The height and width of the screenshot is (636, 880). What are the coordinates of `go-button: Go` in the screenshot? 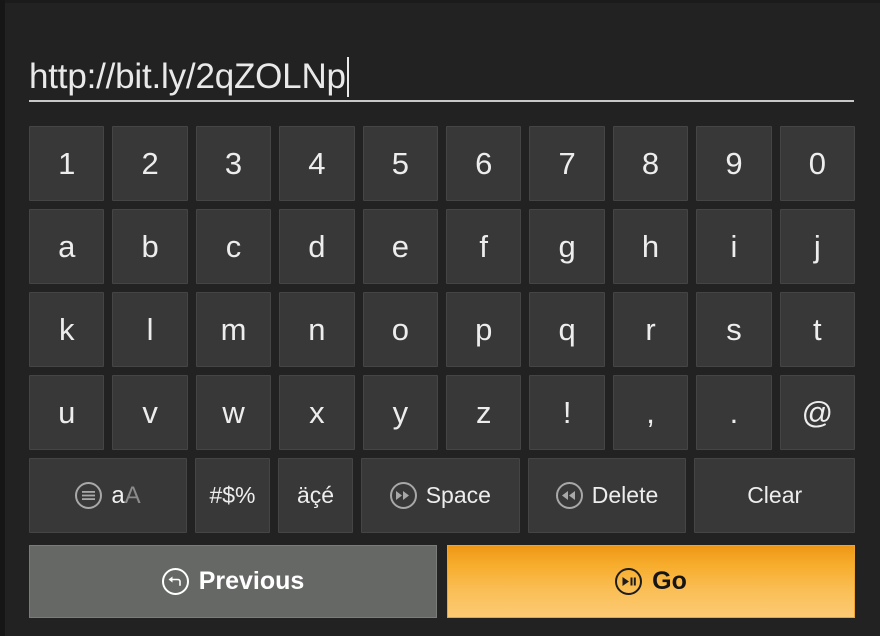 It's located at (651, 581).